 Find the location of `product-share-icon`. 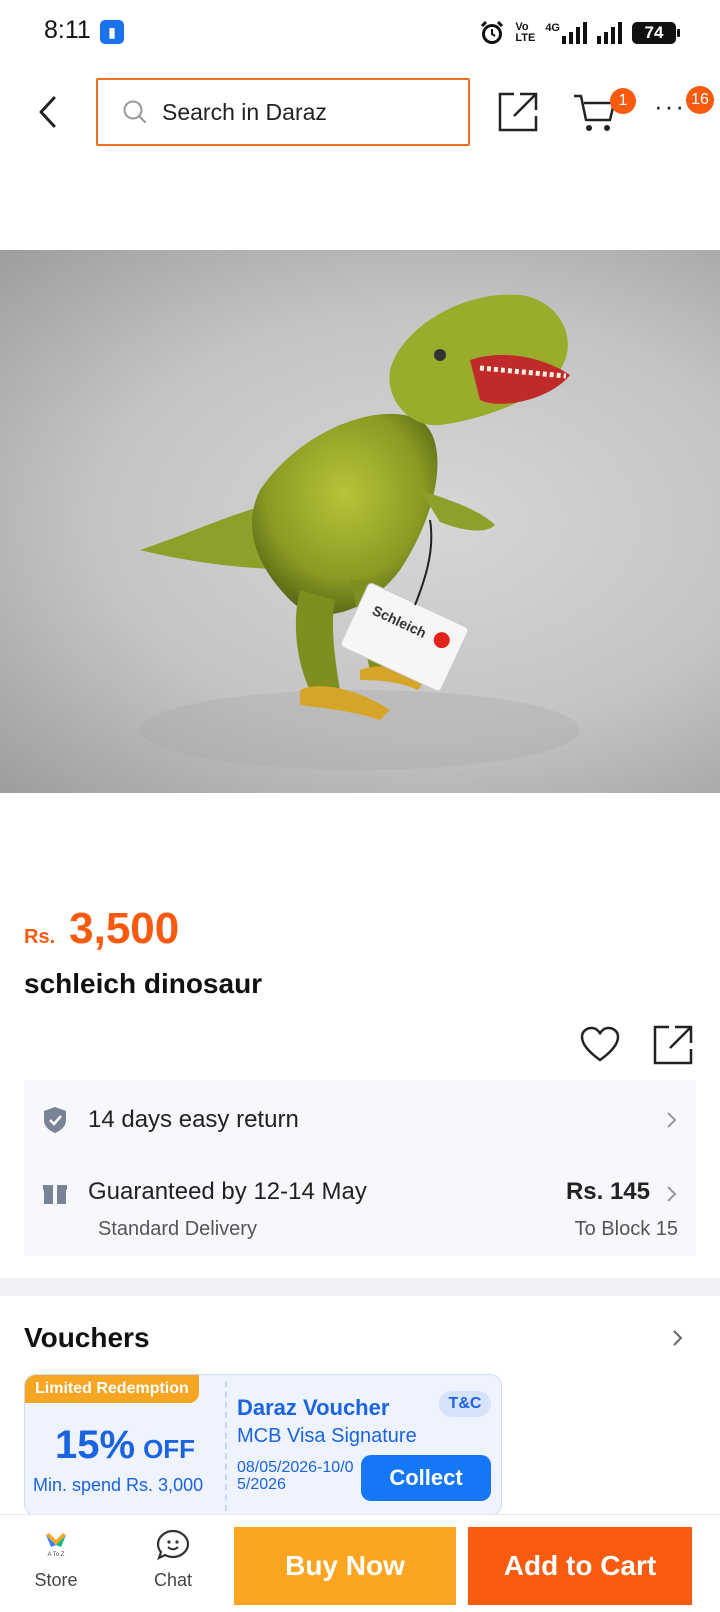

product-share-icon is located at coordinates (673, 1045).